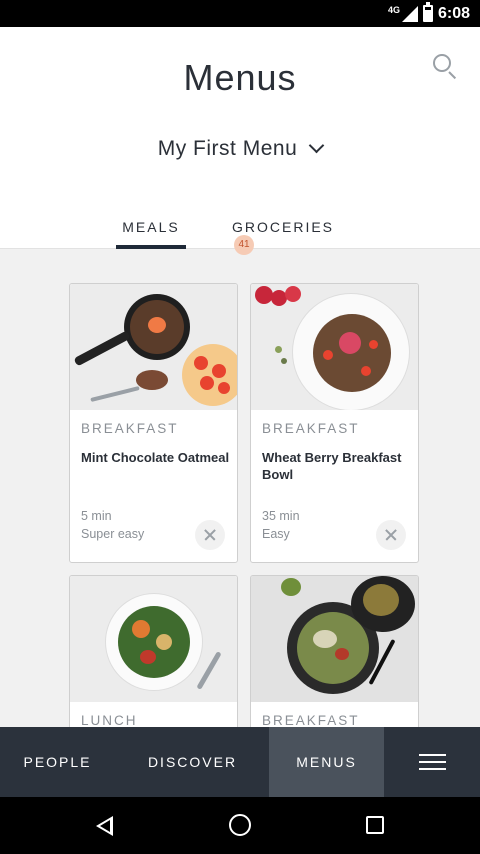 The width and height of the screenshot is (480, 854). What do you see at coordinates (445, 66) in the screenshot?
I see `search-icon` at bounding box center [445, 66].